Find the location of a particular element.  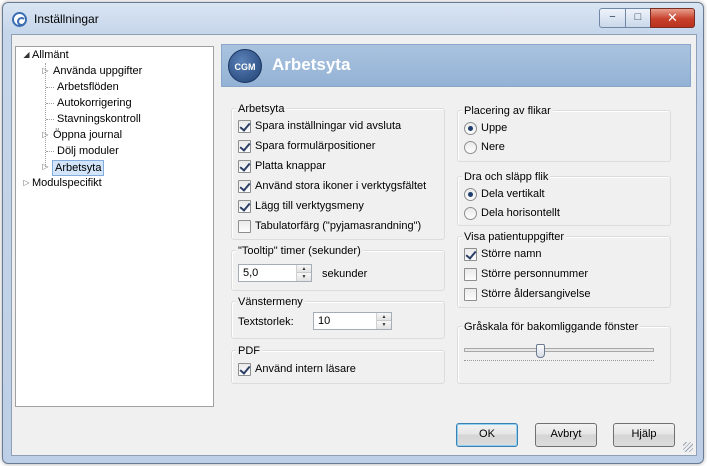

tree-label: Arbetsflöden is located at coordinates (88, 87).